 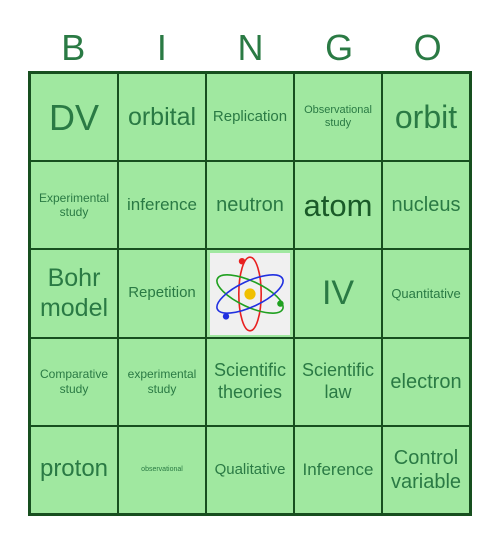 I want to click on bingo-cell: nucleus, so click(x=426, y=205).